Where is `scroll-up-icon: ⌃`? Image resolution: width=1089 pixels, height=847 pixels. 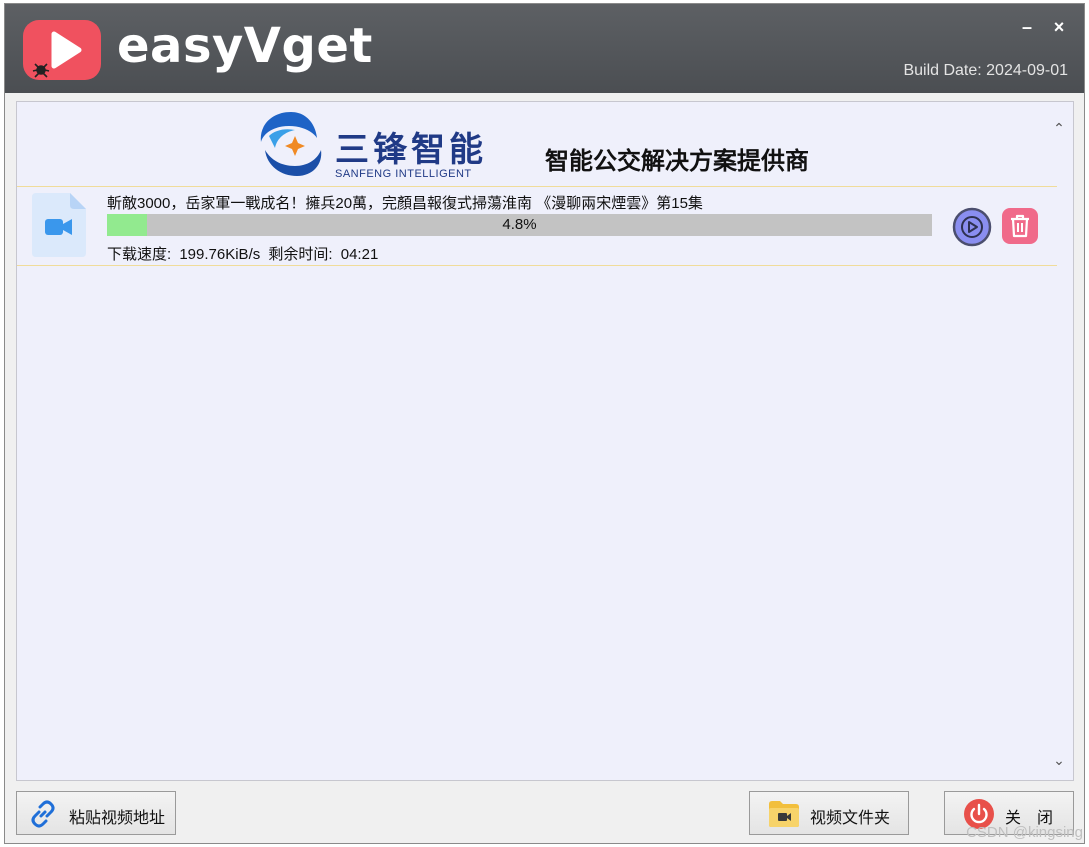
scroll-up-icon: ⌃ is located at coordinates (1059, 128).